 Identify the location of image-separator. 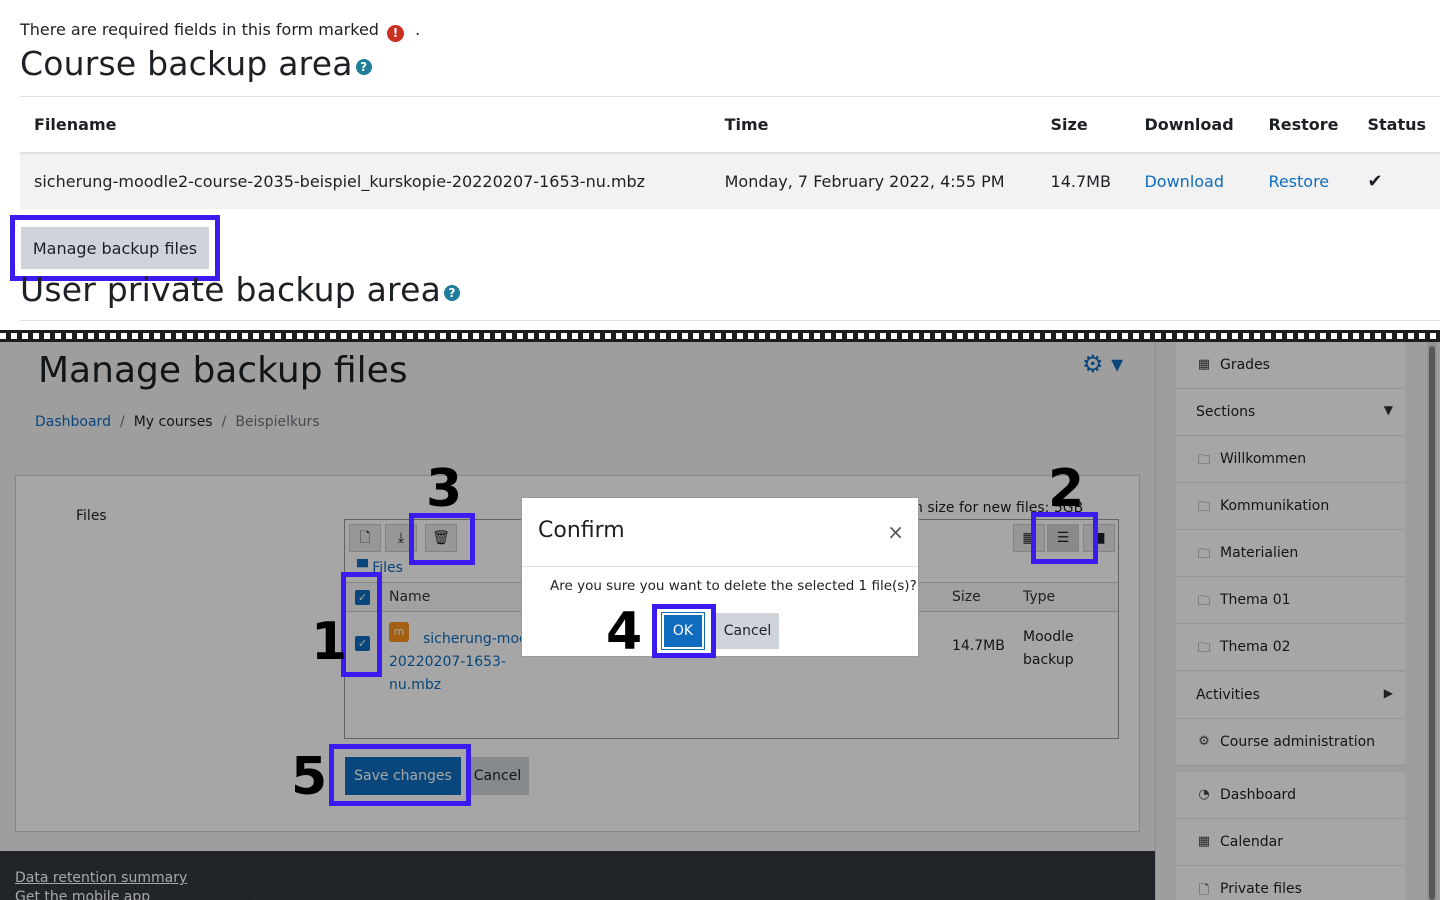
(720, 336).